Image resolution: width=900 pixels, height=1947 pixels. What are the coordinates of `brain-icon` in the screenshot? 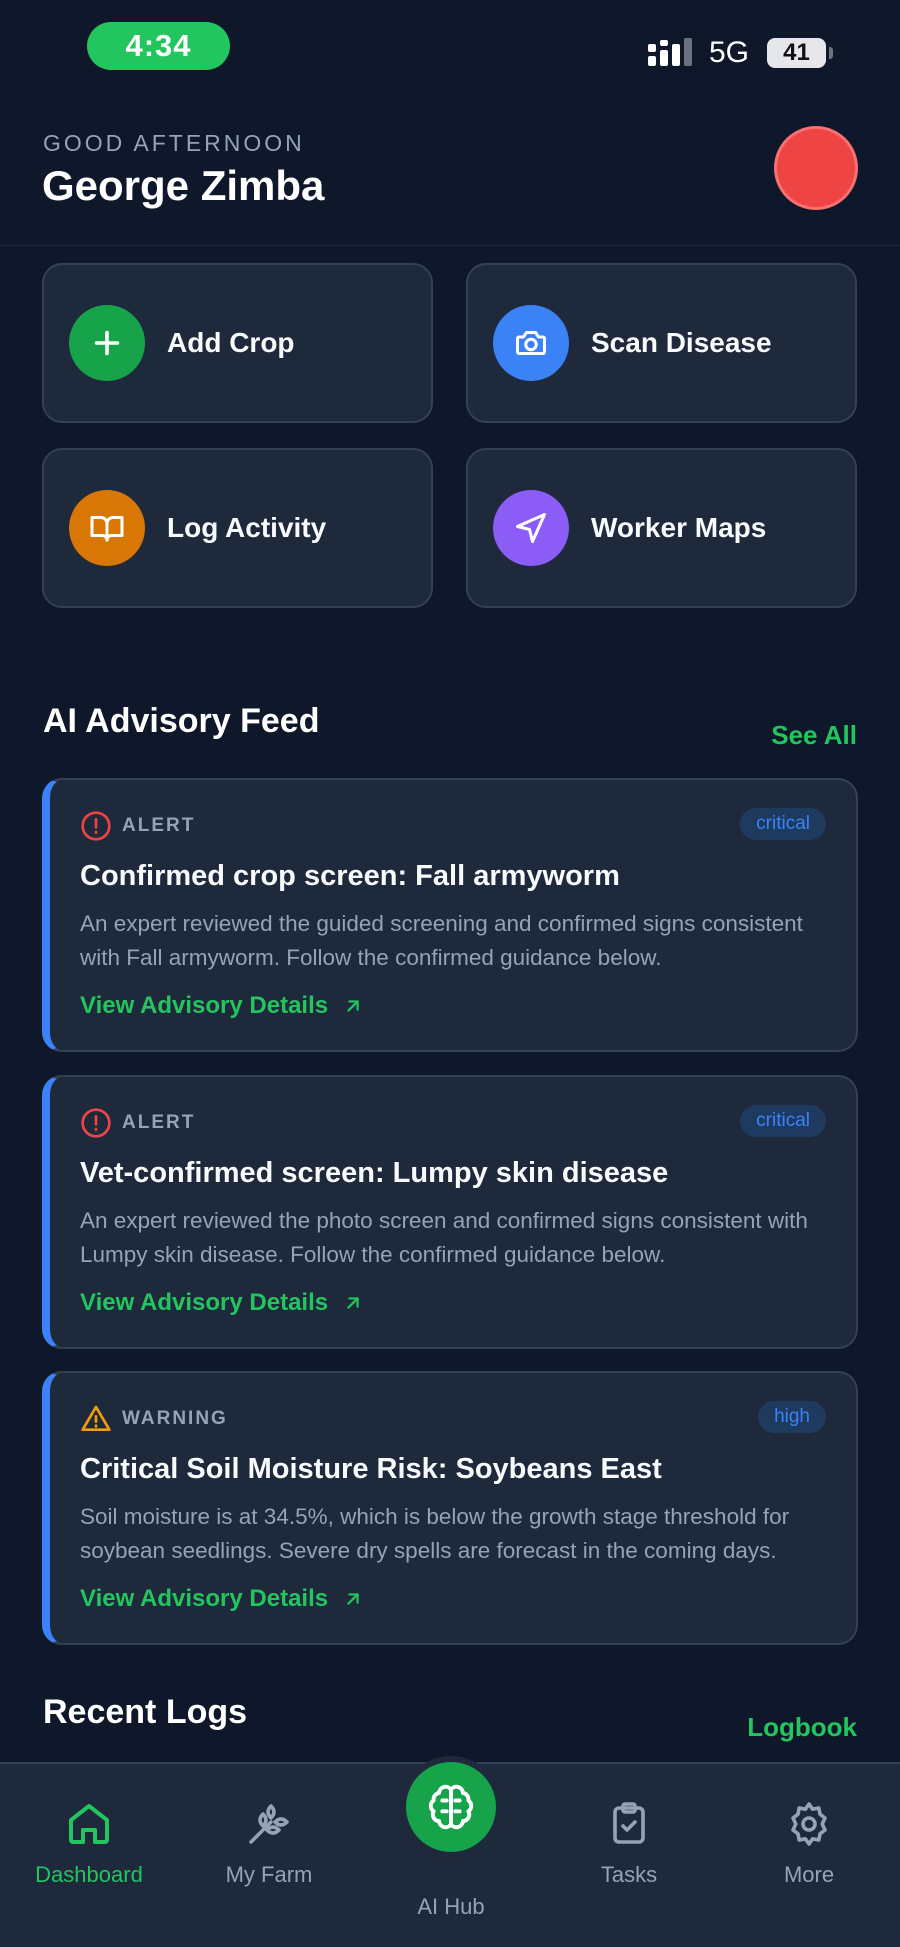 It's located at (451, 1807).